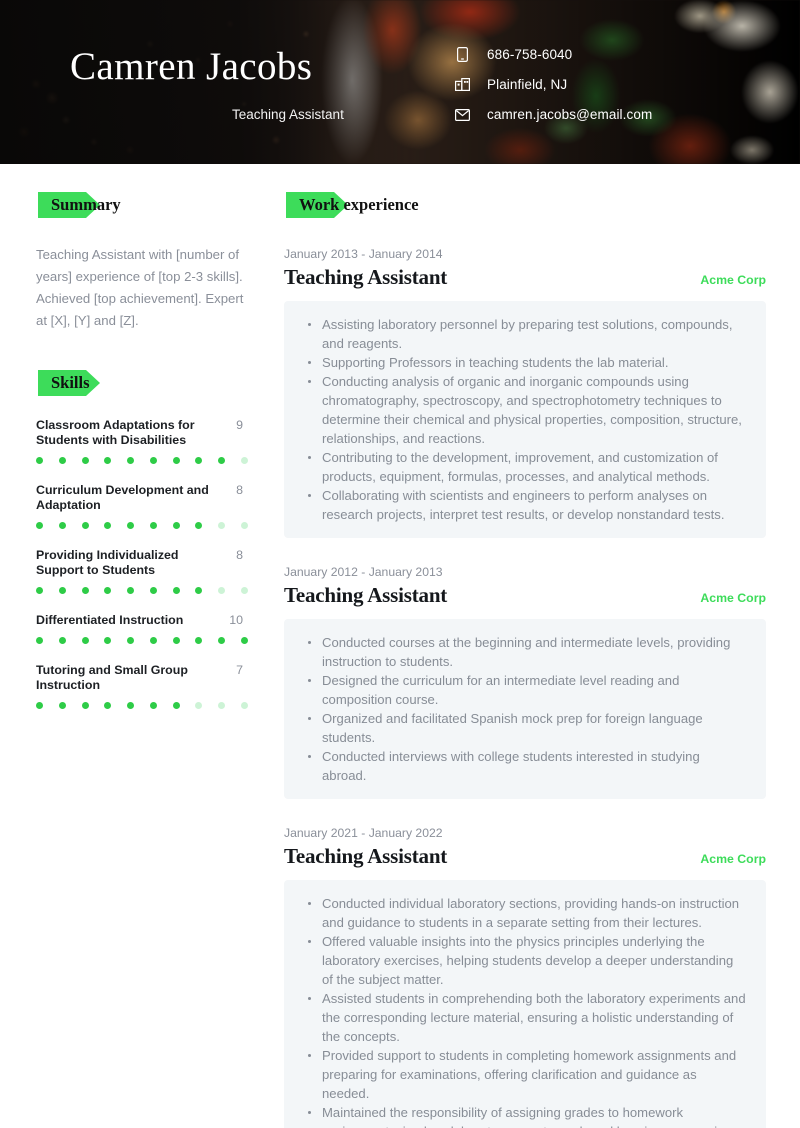 The image size is (800, 1128). I want to click on skill-score: 9, so click(239, 425).